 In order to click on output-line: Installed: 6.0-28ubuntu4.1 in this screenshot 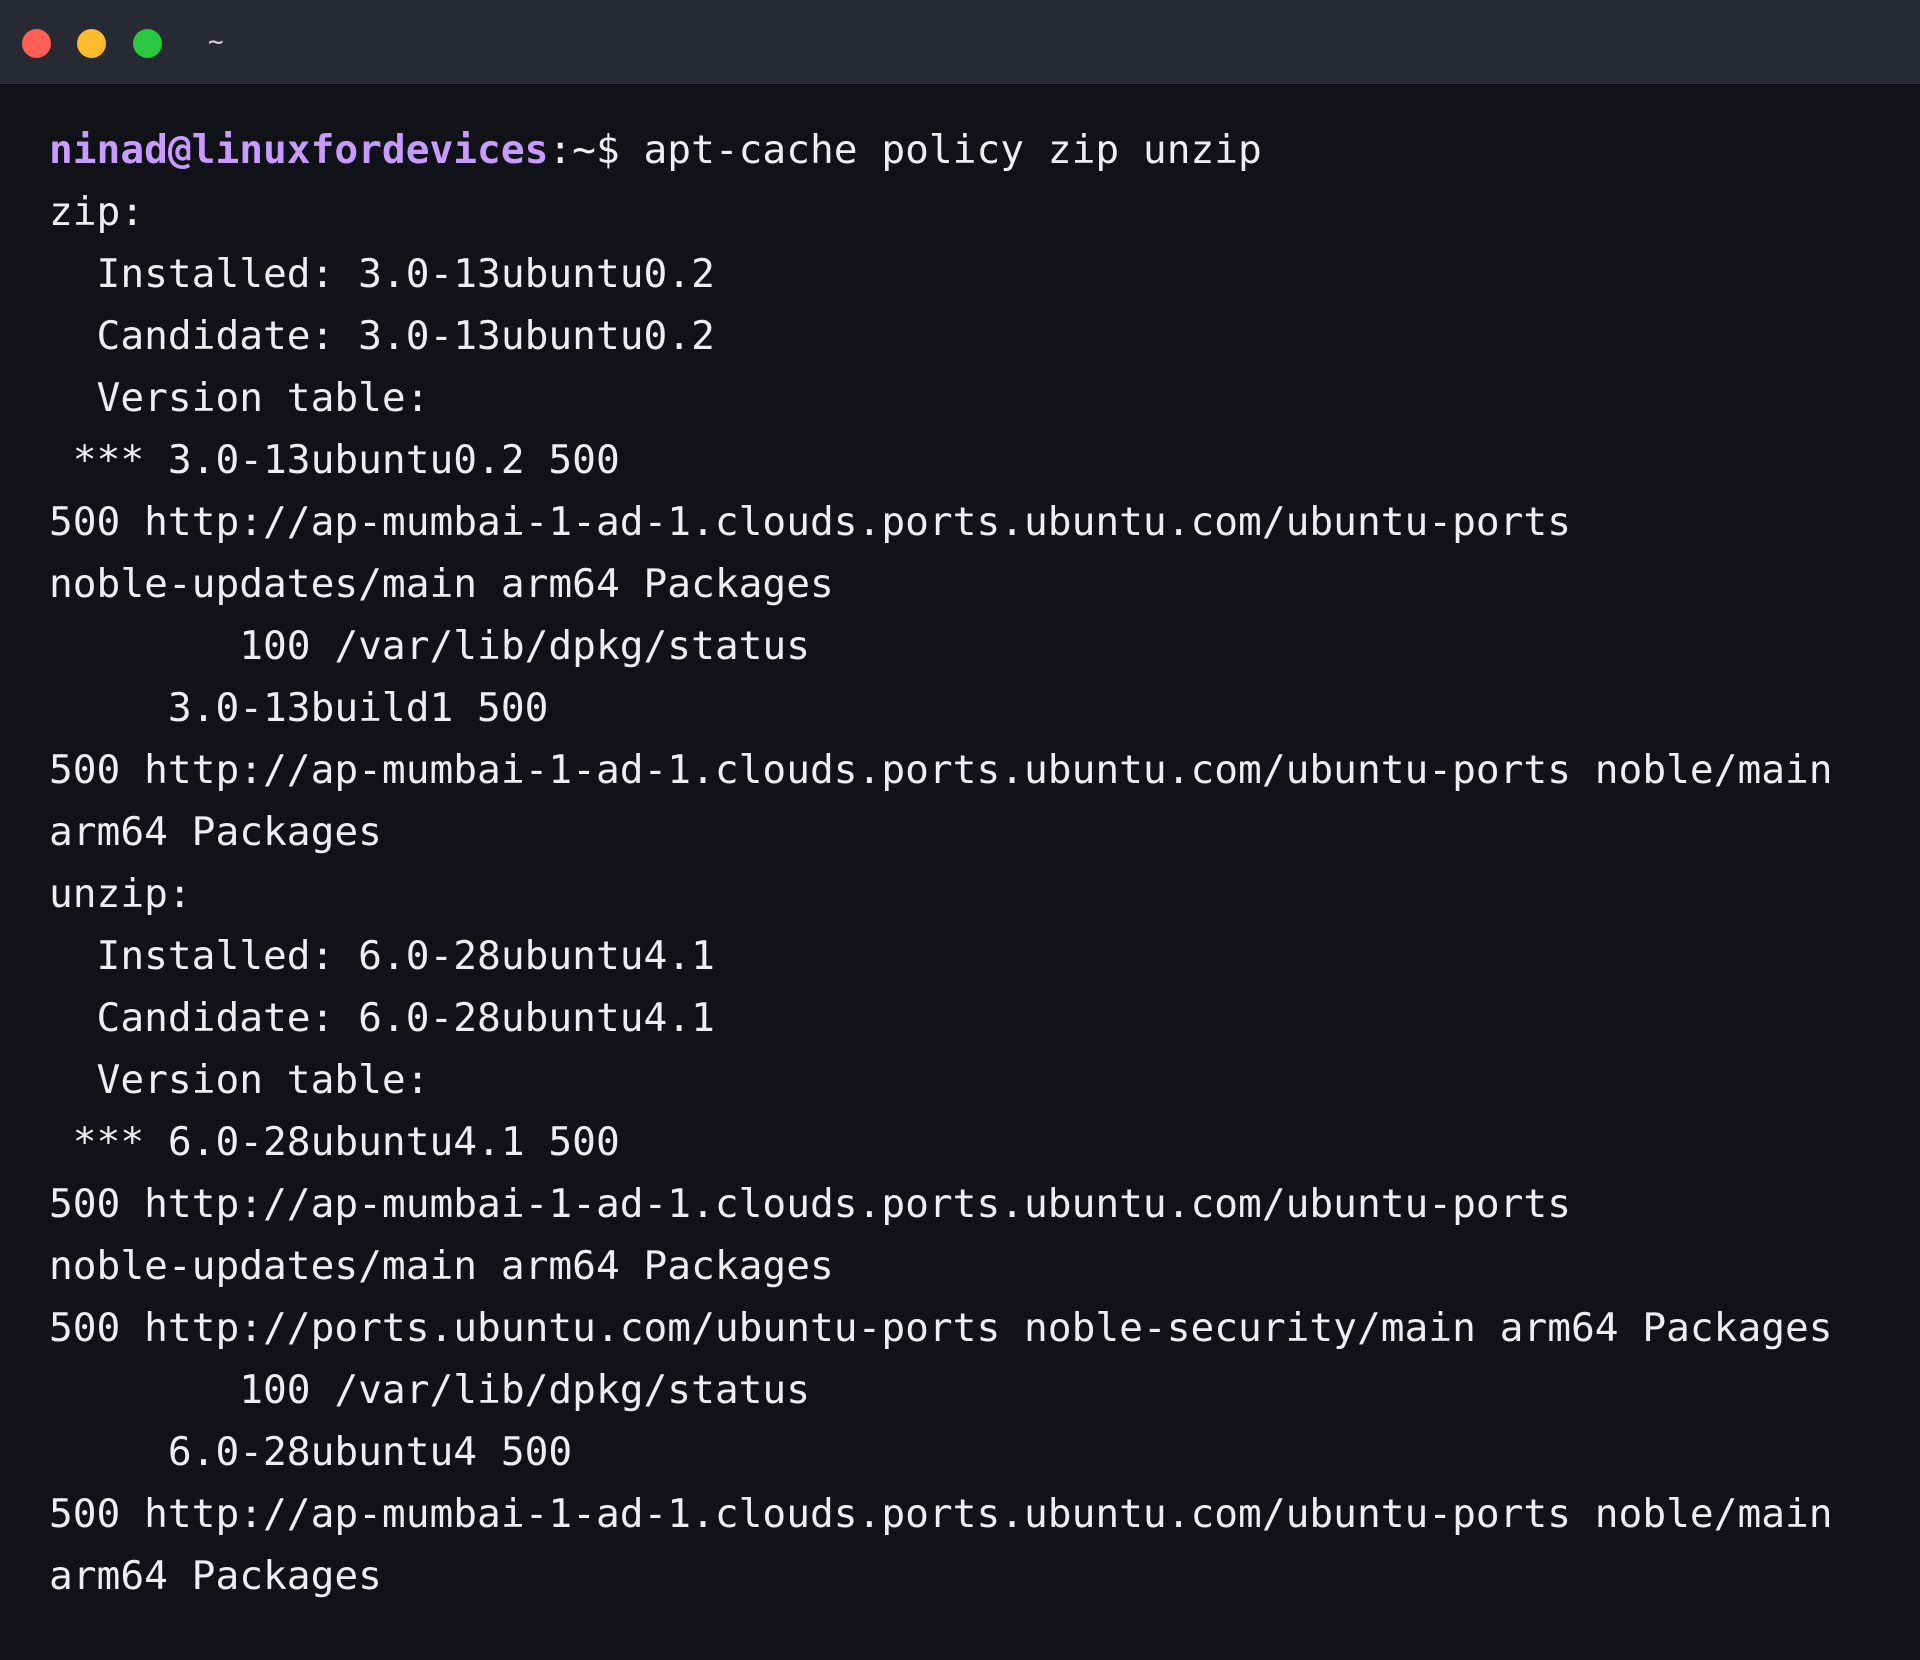, I will do `click(382, 956)`.